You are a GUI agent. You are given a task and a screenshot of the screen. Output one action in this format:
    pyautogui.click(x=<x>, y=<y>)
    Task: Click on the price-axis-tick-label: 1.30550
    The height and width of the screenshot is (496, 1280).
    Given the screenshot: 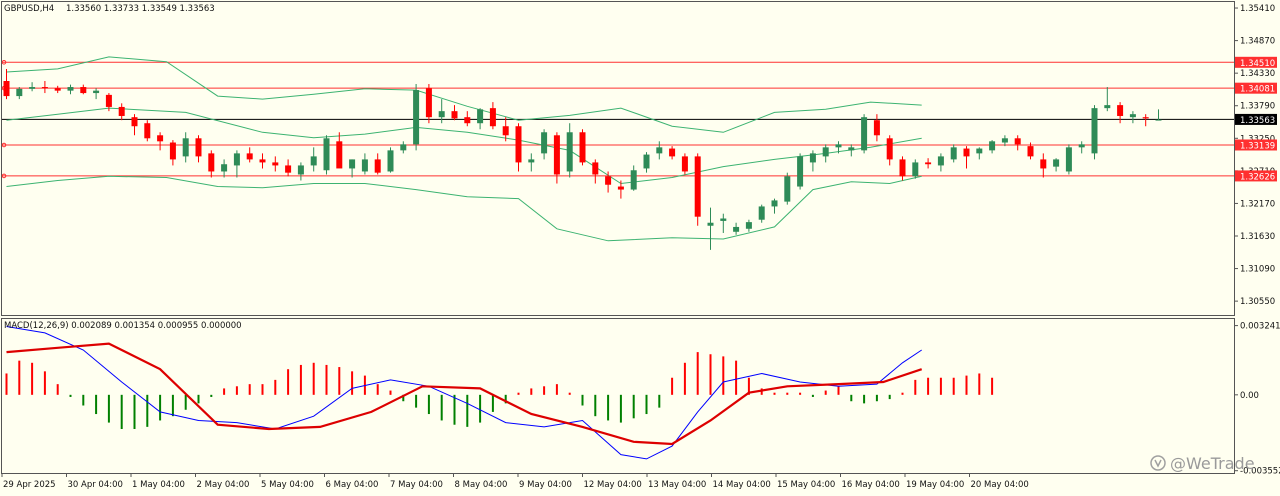 What is the action you would take?
    pyautogui.click(x=1257, y=302)
    